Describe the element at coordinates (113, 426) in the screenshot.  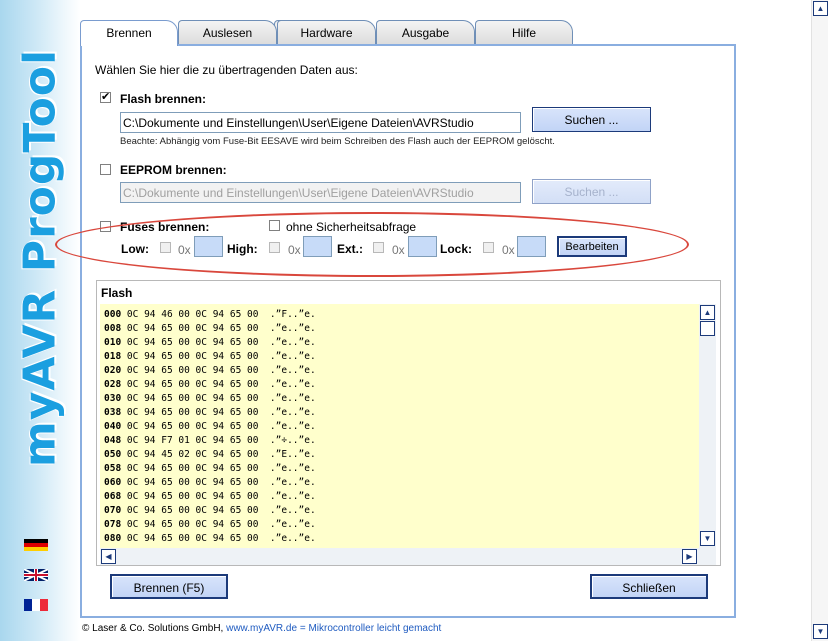
I see `hex-address: 040` at that location.